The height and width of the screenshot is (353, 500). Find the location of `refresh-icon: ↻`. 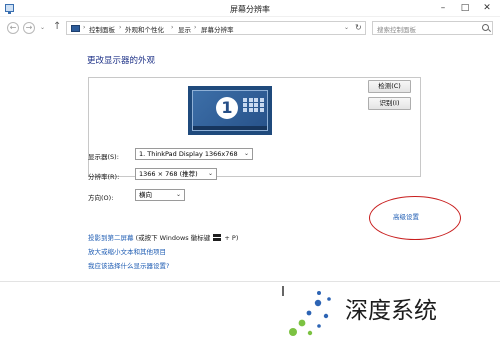

refresh-icon: ↻ is located at coordinates (358, 27).